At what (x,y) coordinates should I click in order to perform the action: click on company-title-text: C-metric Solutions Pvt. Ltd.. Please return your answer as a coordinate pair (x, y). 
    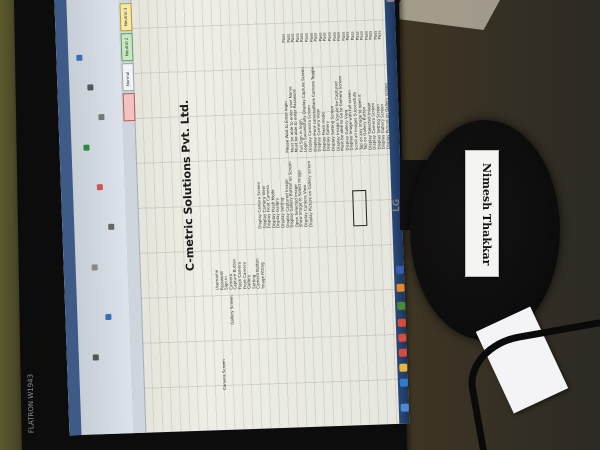
    Looking at the image, I should click on (187, 185).